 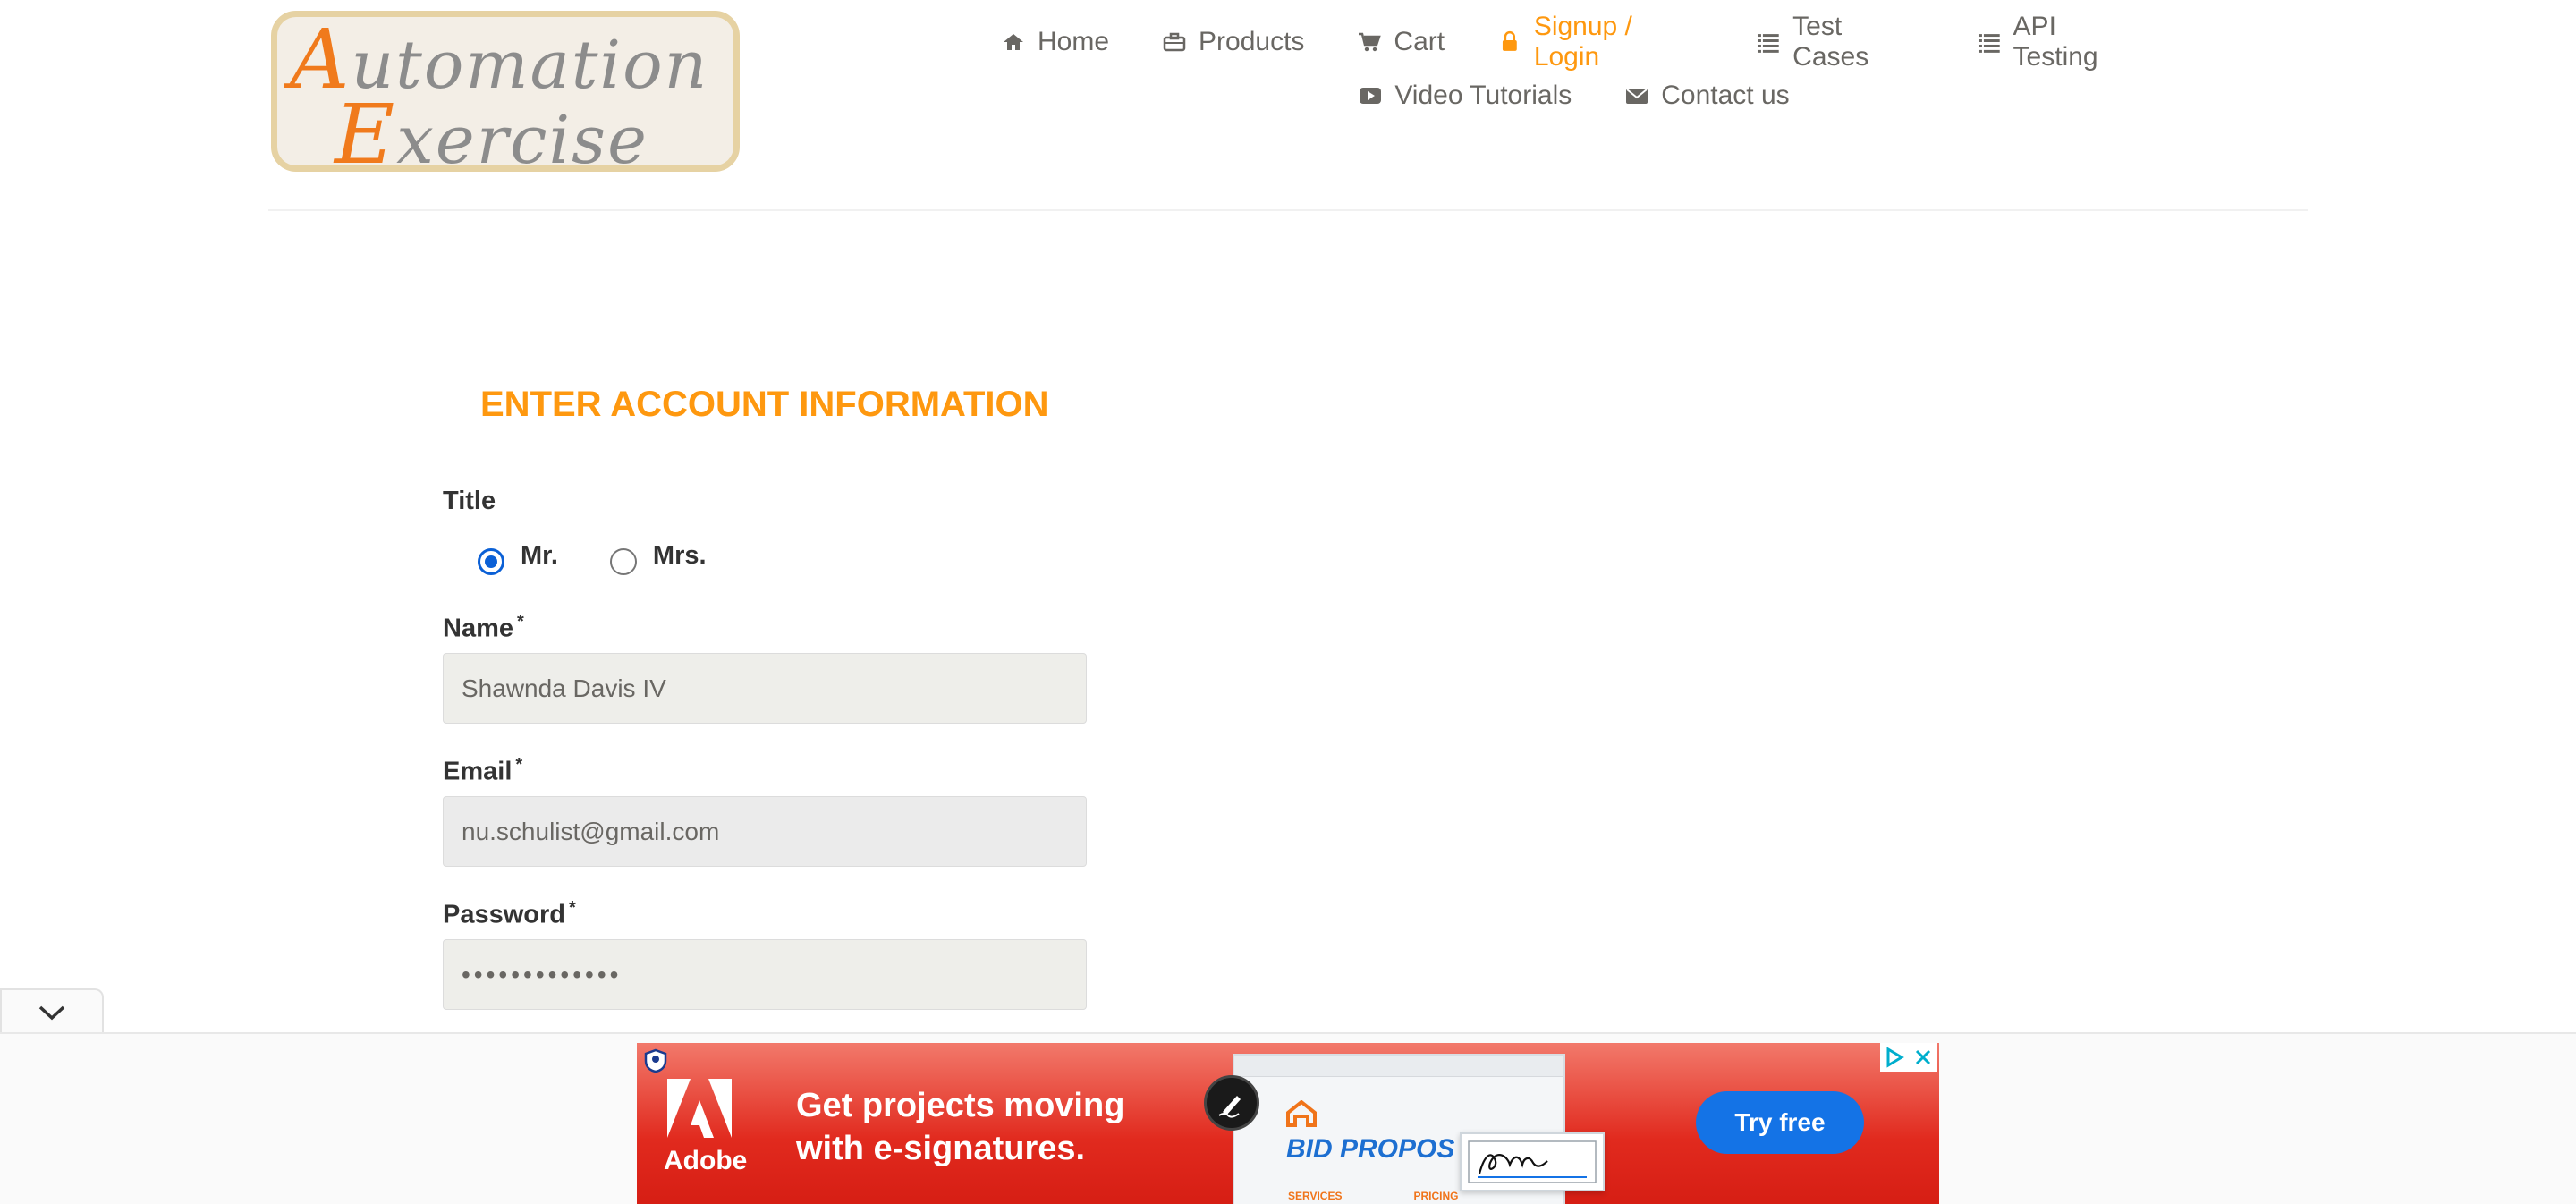 I want to click on radio-mr-label: Mr., so click(x=539, y=556).